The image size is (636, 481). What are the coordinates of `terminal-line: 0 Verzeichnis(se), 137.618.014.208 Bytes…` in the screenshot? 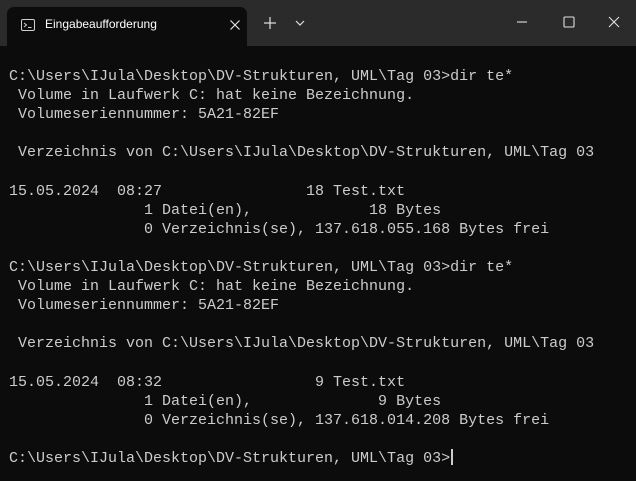 It's located at (279, 420).